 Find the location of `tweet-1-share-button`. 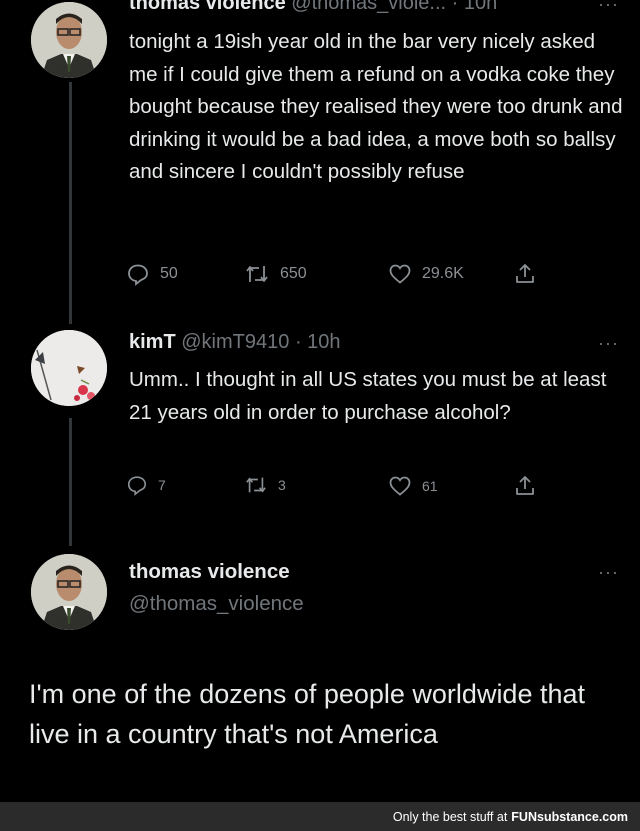

tweet-1-share-button is located at coordinates (525, 274).